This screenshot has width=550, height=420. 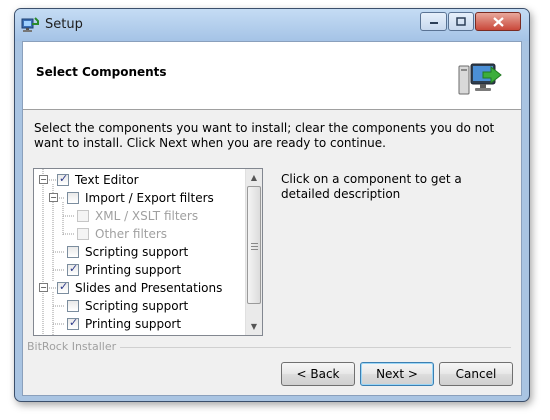 I want to click on back-button: < Back, so click(x=318, y=374).